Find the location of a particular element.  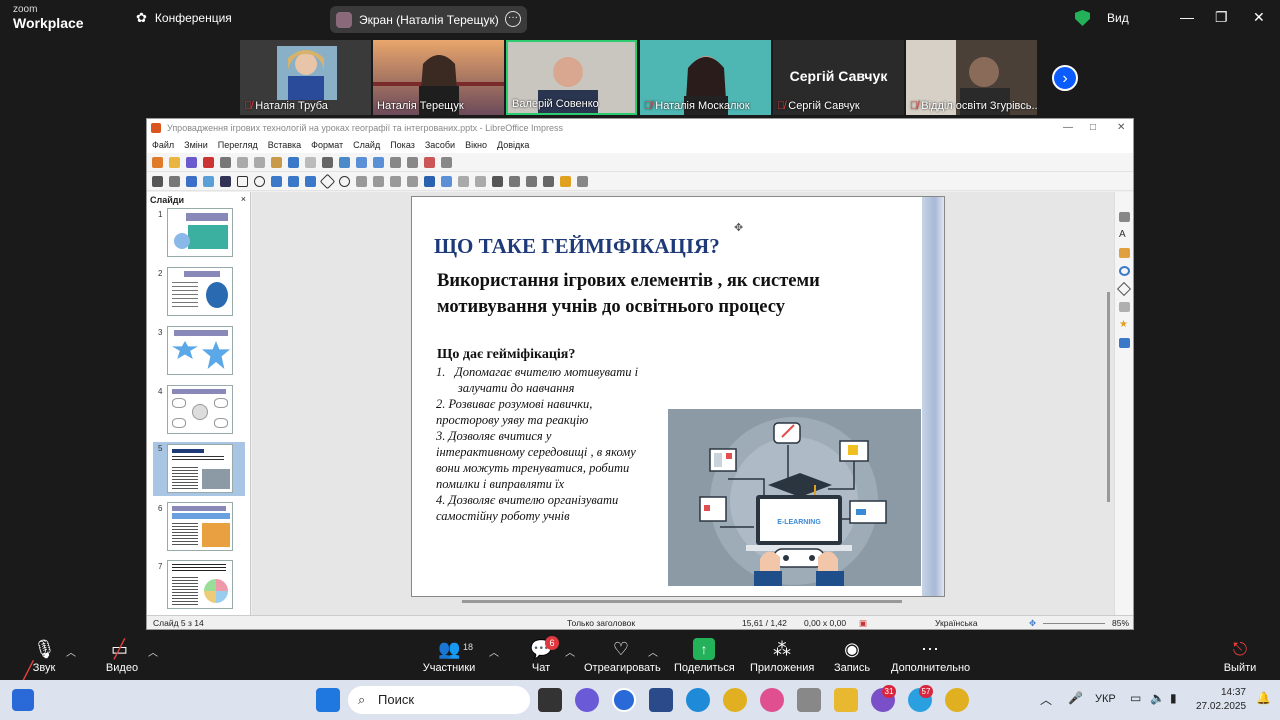

conference-button: ✿ Конференция is located at coordinates (184, 18).